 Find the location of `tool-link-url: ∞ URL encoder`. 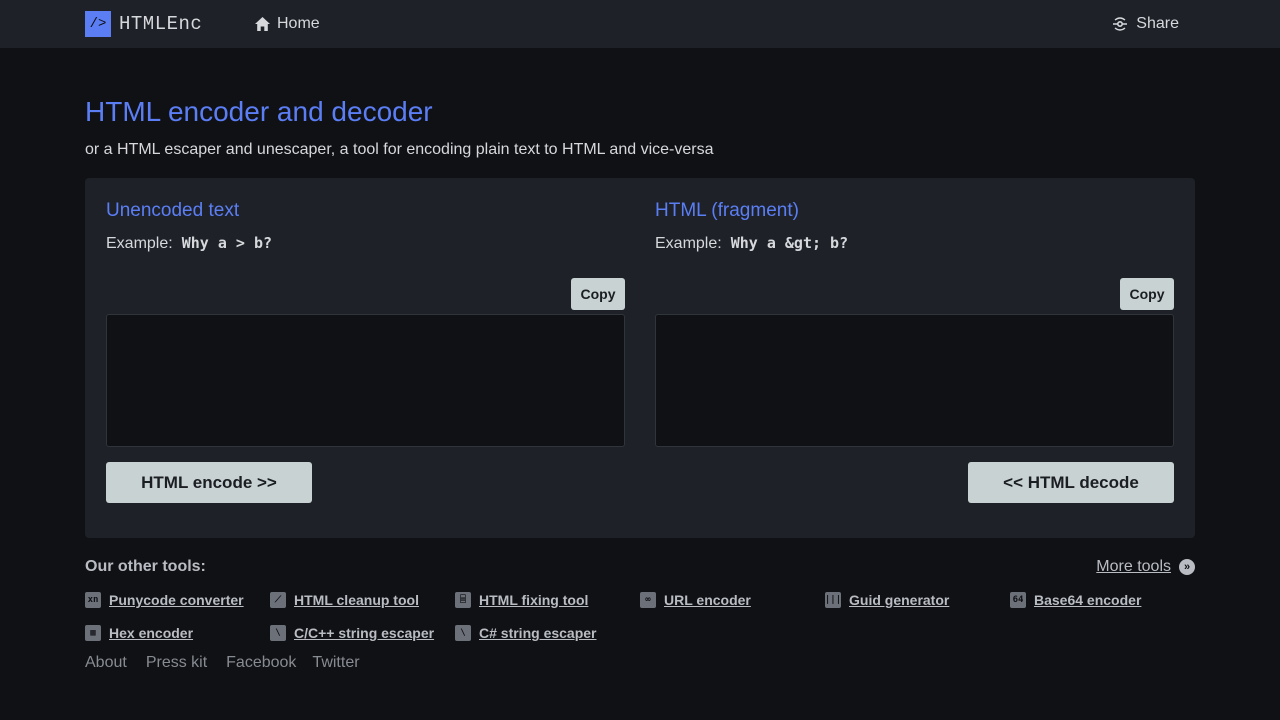

tool-link-url: ∞ URL encoder is located at coordinates (695, 600).